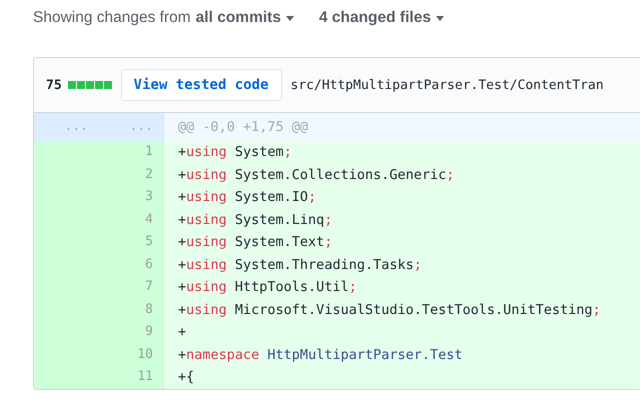 Image resolution: width=640 pixels, height=400 pixels. What do you see at coordinates (112, 18) in the screenshot?
I see `changes-label: Showing changes from` at bounding box center [112, 18].